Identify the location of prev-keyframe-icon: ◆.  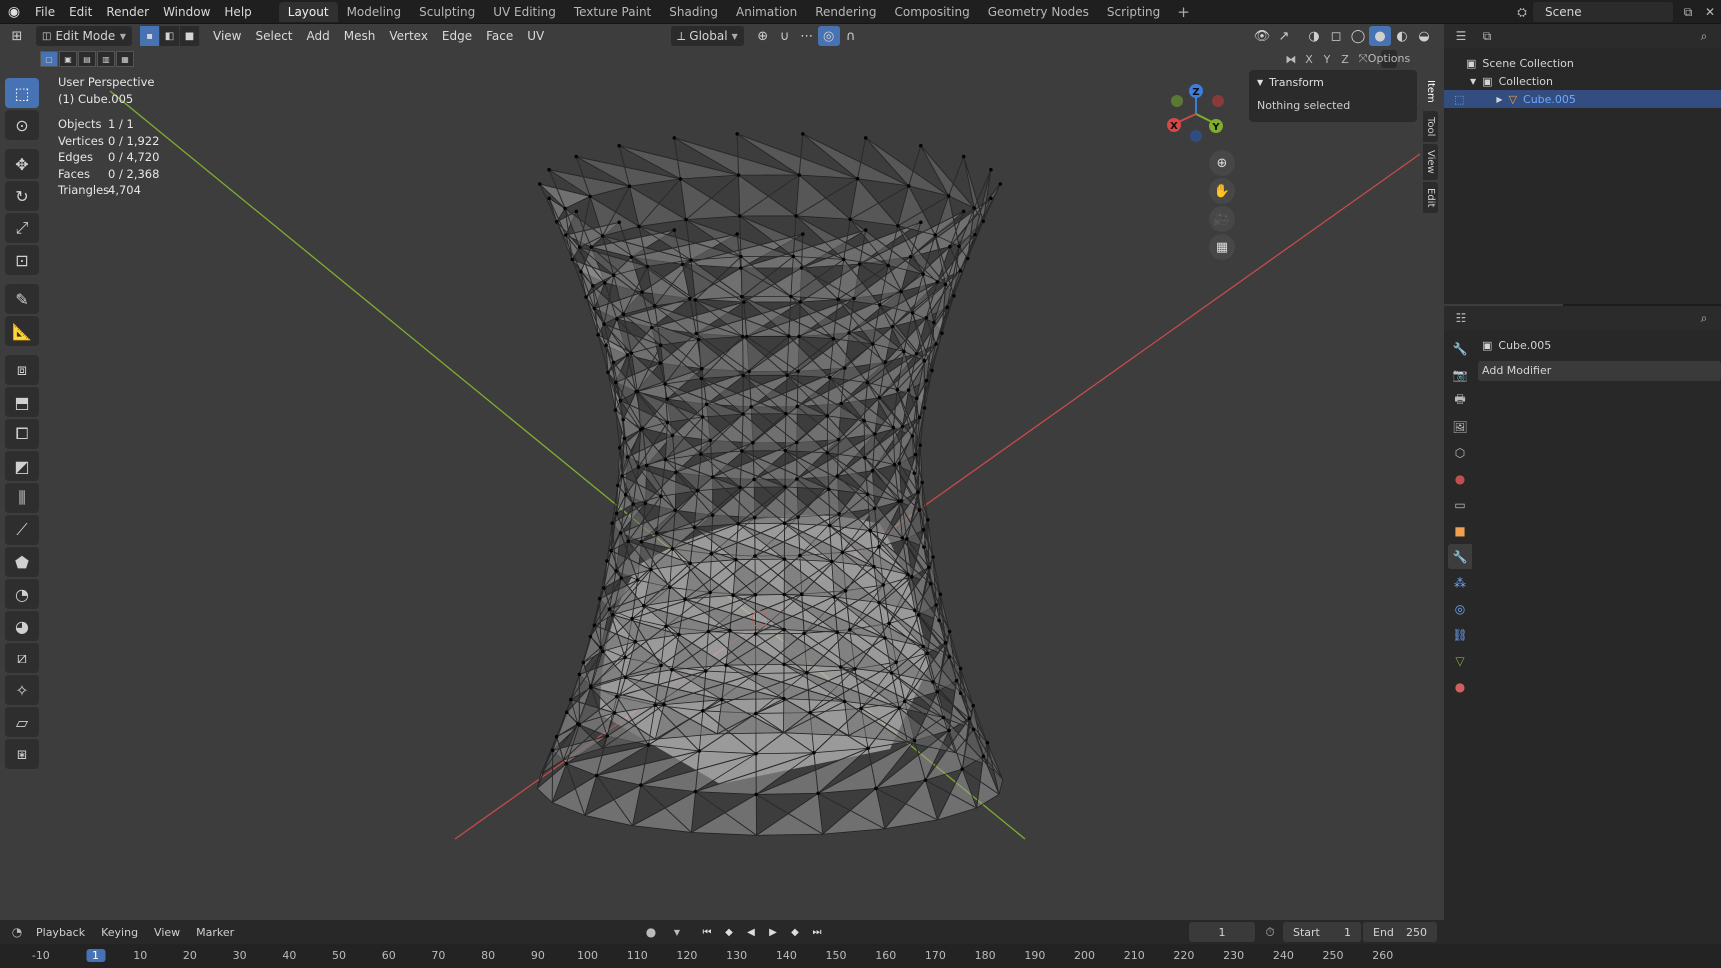
(729, 932).